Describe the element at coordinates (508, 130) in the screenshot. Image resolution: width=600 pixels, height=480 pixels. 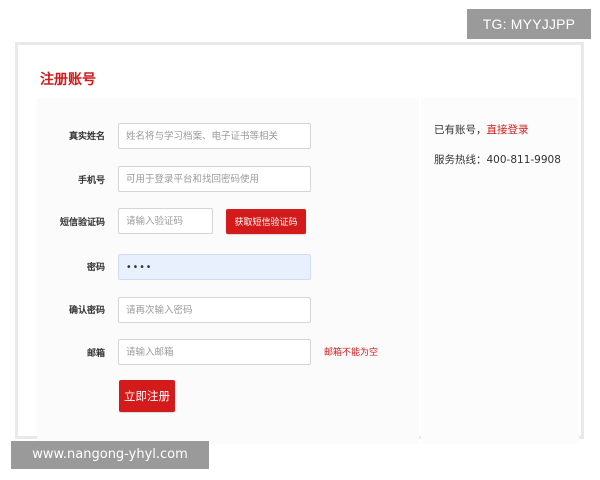
I see `direct-login-link: 直接登录` at that location.